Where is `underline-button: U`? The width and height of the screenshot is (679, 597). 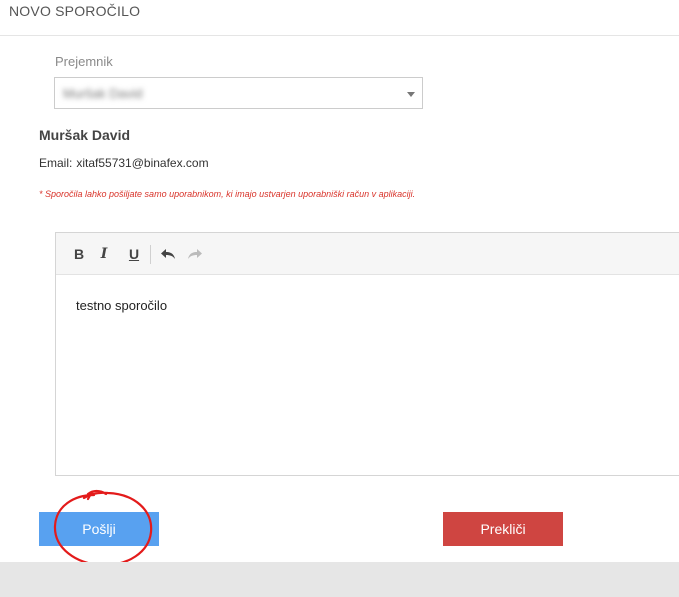
underline-button: U is located at coordinates (134, 254).